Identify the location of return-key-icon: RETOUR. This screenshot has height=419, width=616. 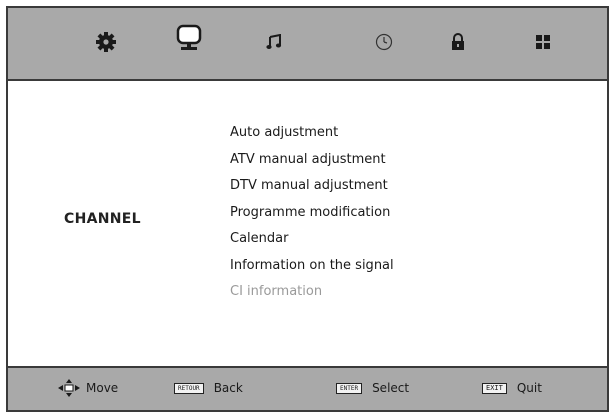
(189, 388).